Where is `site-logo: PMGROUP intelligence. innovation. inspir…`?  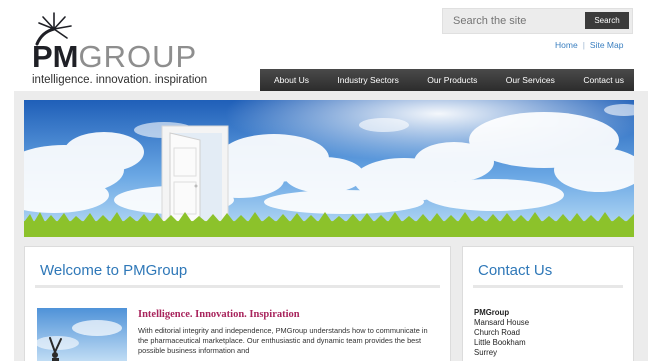 site-logo: PMGROUP intelligence. innovation. inspir… is located at coordinates (110, 49).